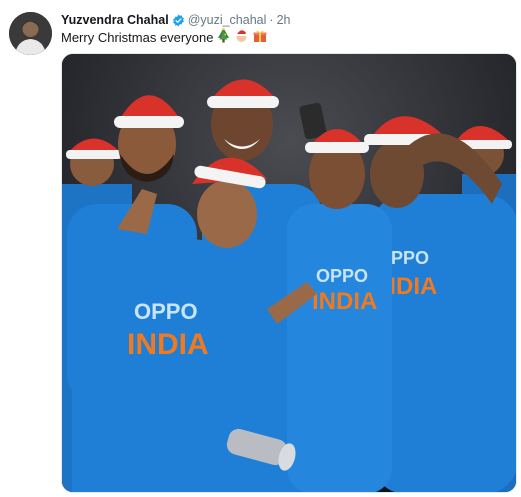  What do you see at coordinates (344, 301) in the screenshot?
I see `jersey-text-center: INDIA` at bounding box center [344, 301].